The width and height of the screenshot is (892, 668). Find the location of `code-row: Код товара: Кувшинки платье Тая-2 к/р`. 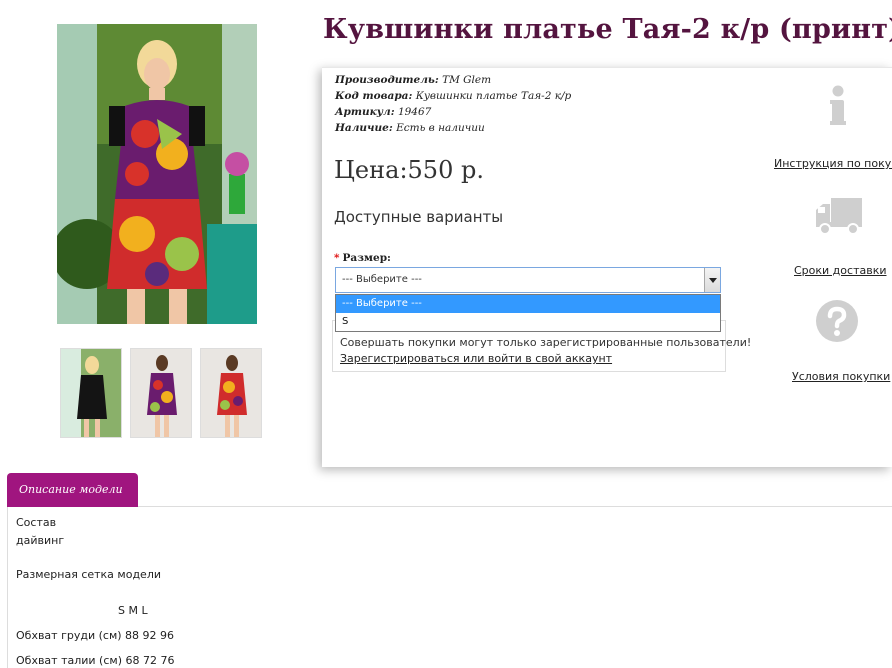

code-row: Код товара: Кувшинки платье Тая-2 к/р is located at coordinates (453, 96).